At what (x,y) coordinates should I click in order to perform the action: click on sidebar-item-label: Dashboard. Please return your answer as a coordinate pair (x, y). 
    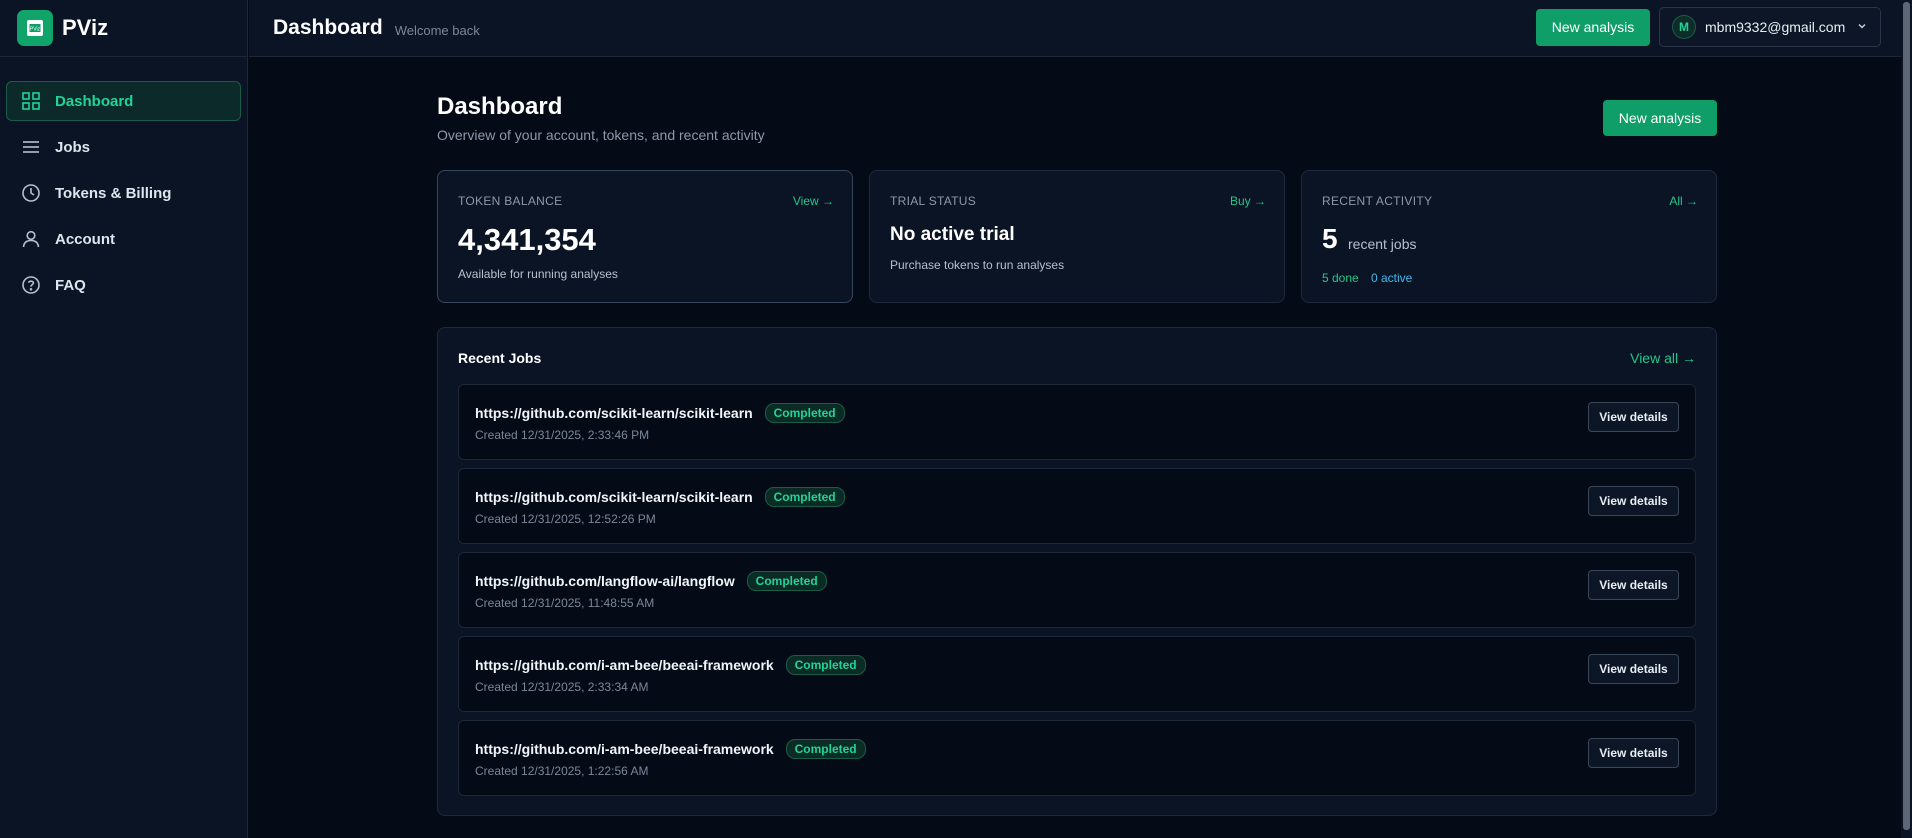
    Looking at the image, I should click on (94, 101).